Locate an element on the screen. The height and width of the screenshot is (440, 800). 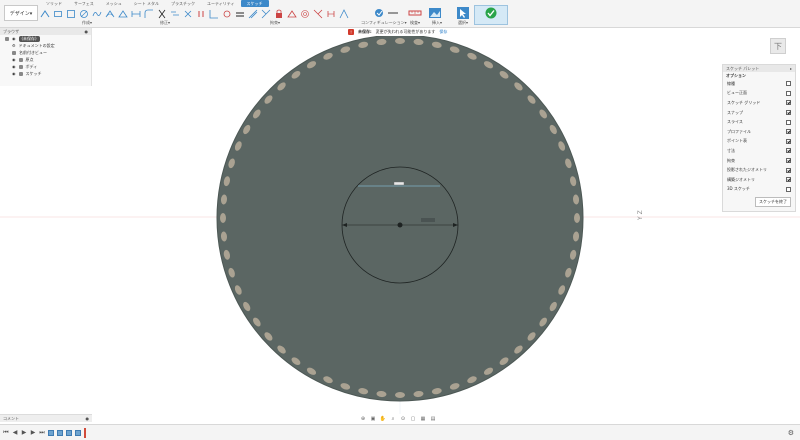
tab-mesh: メッシュ is located at coordinates (114, 3).